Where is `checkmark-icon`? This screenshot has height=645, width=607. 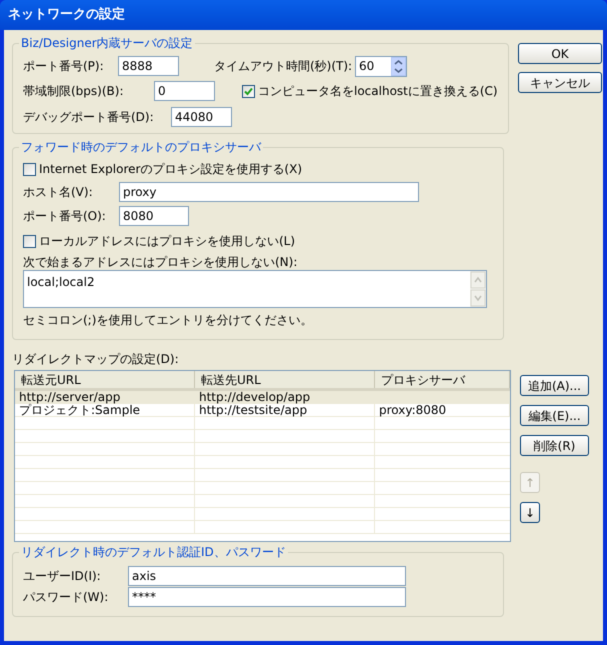 checkmark-icon is located at coordinates (248, 91).